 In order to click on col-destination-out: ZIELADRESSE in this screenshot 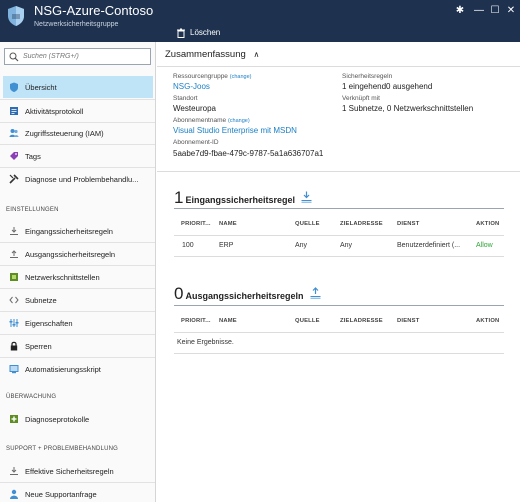, I will do `click(361, 321)`.